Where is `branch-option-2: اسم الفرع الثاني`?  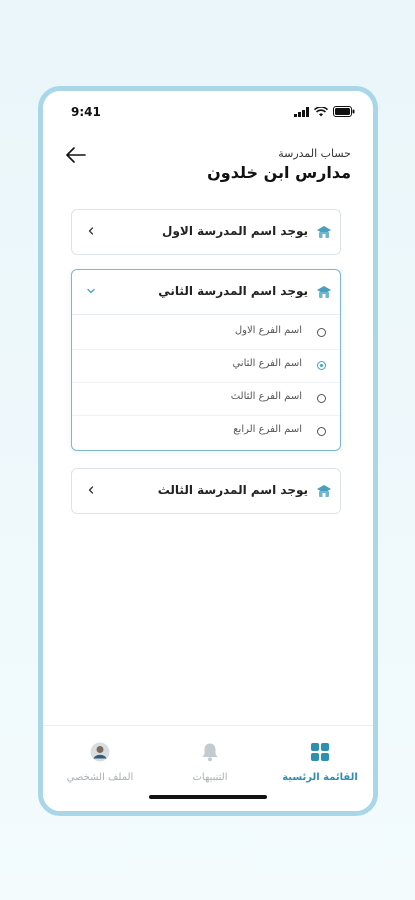
branch-option-2: اسم الفرع الثاني is located at coordinates (206, 365).